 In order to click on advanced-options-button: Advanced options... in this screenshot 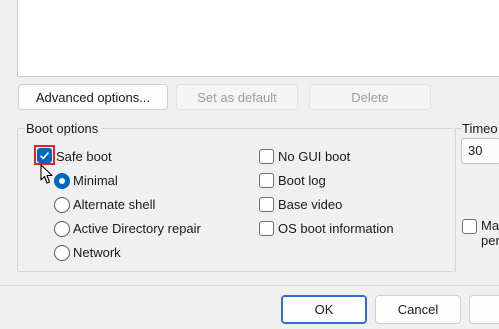, I will do `click(93, 97)`.